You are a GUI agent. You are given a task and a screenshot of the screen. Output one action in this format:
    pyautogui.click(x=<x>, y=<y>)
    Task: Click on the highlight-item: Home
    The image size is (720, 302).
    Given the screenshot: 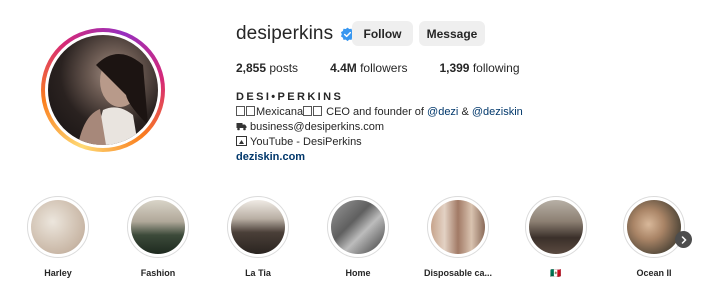 What is the action you would take?
    pyautogui.click(x=358, y=237)
    